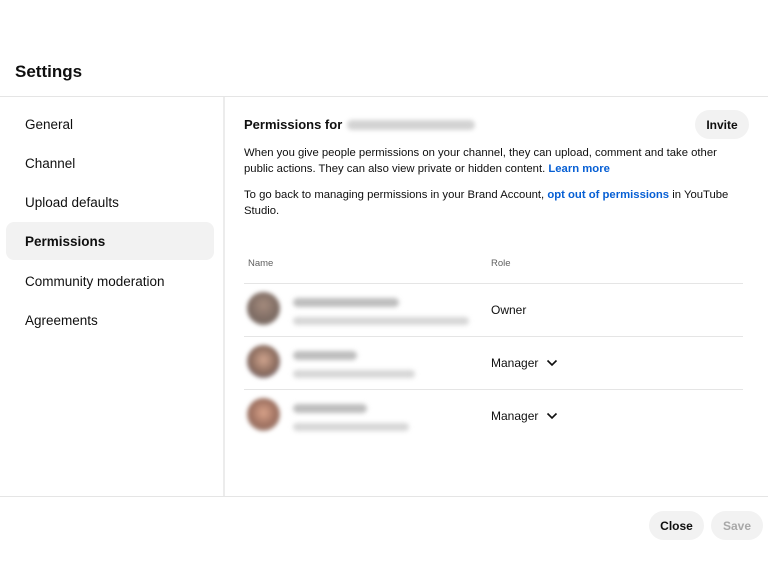 This screenshot has width=768, height=576. What do you see at coordinates (49, 71) in the screenshot?
I see `settings-title: Settings` at bounding box center [49, 71].